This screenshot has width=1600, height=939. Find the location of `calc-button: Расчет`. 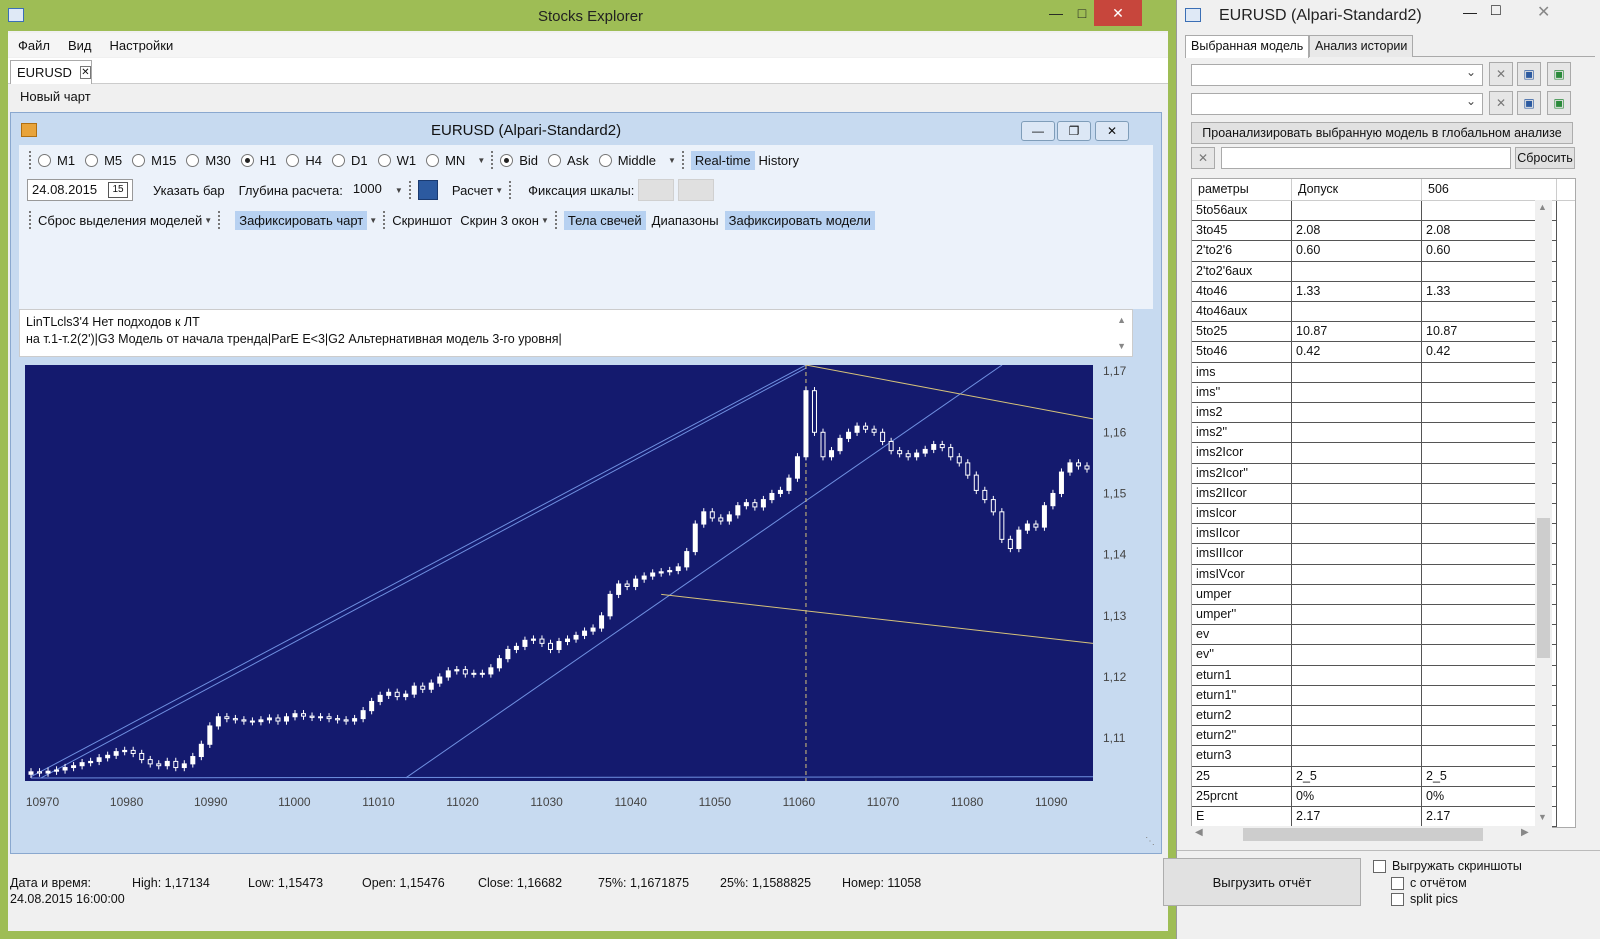

calc-button: Расчет is located at coordinates (472, 190).